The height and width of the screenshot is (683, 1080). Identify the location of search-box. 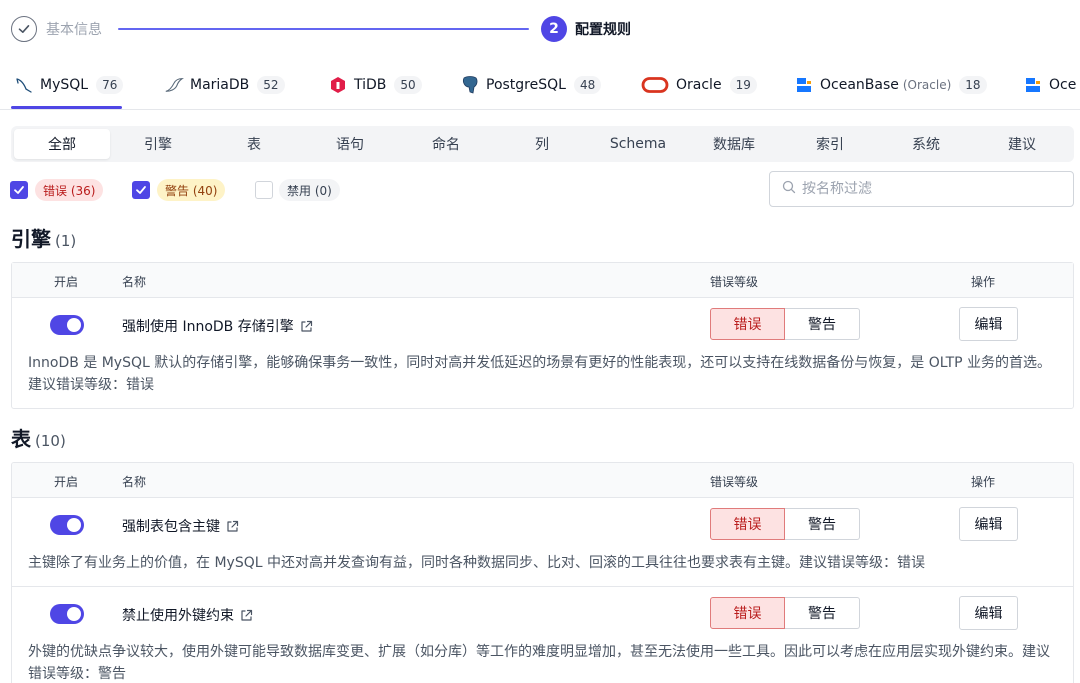
(921, 189).